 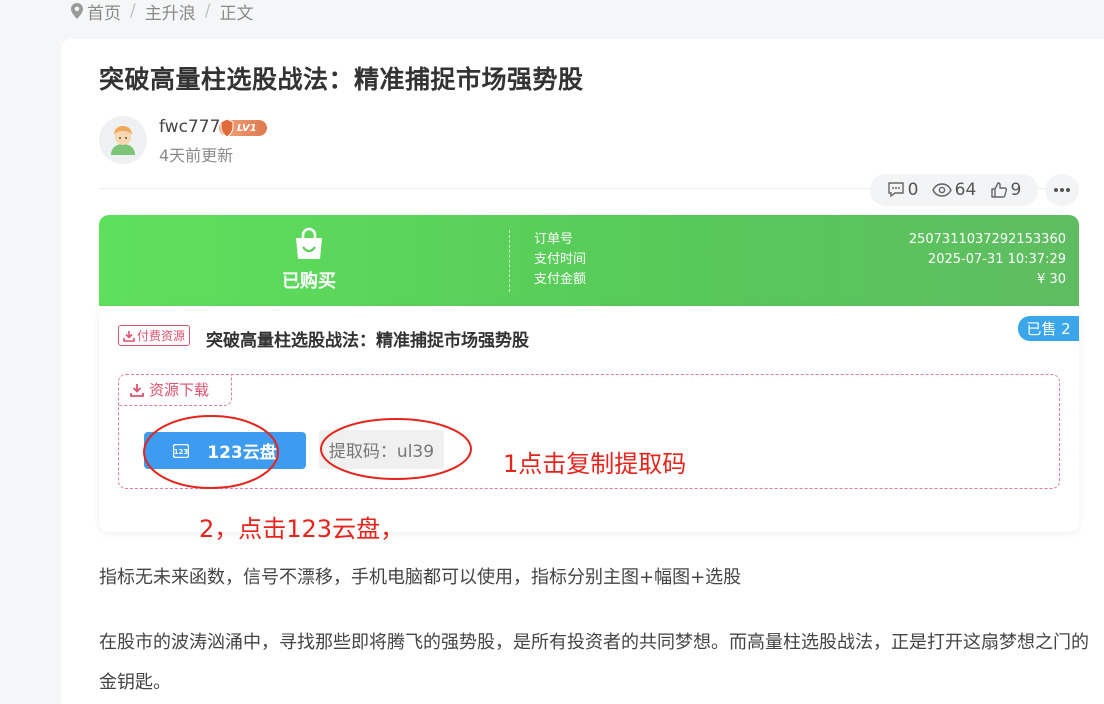 I want to click on cloud-download-button: 123 123云盘, so click(x=225, y=450).